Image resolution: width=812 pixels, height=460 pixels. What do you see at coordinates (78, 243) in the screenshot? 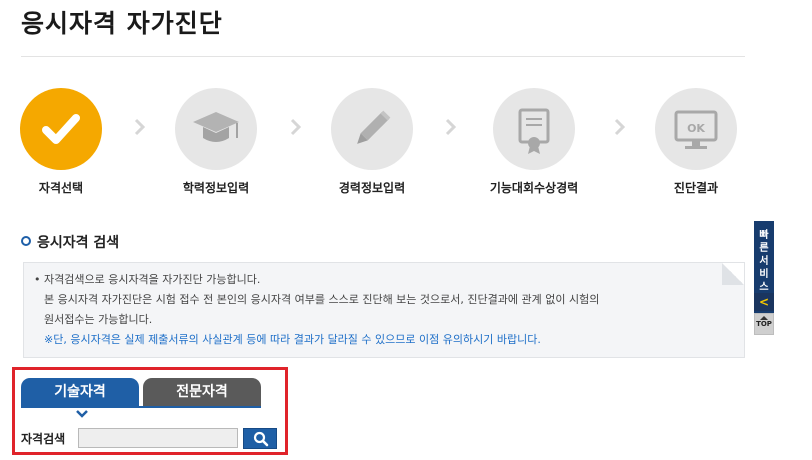
I see `section-title-text: 응시자격 검색` at bounding box center [78, 243].